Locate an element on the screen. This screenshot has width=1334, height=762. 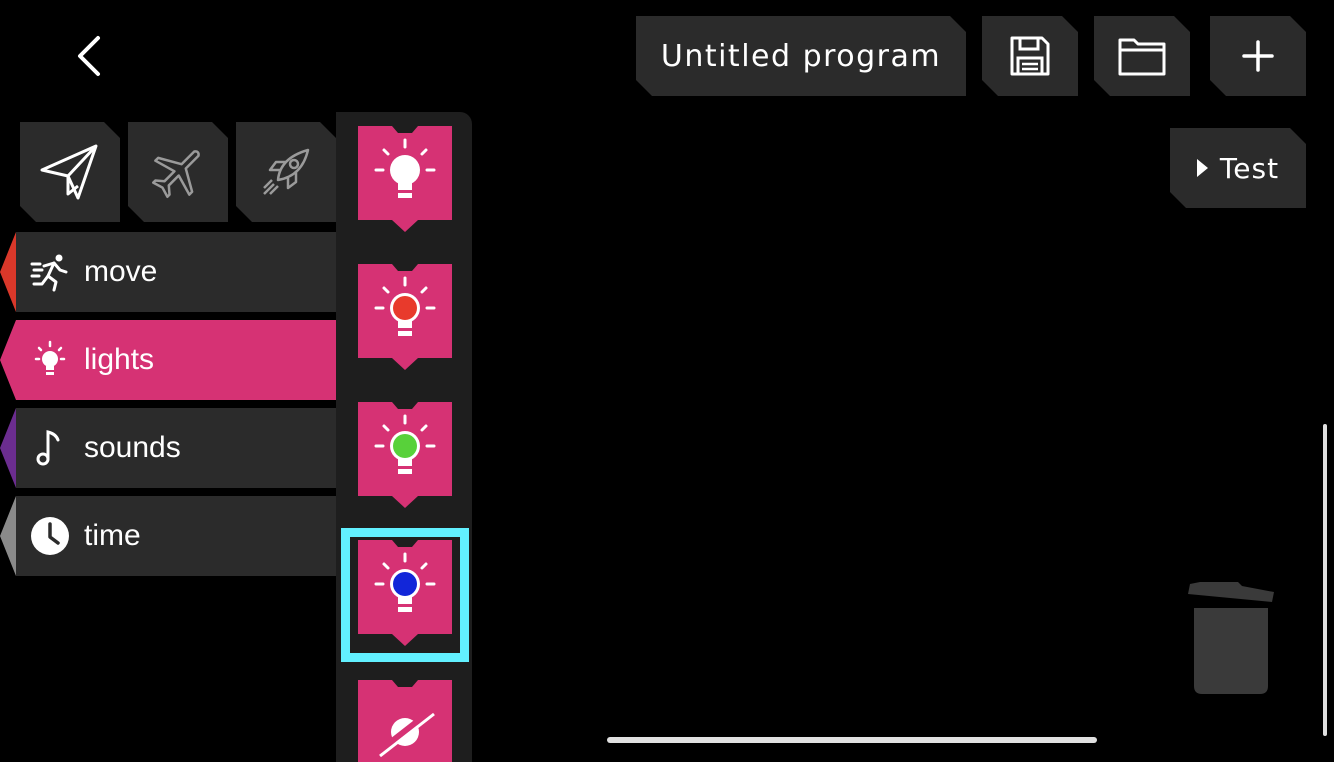
airplane-icon is located at coordinates (178, 172).